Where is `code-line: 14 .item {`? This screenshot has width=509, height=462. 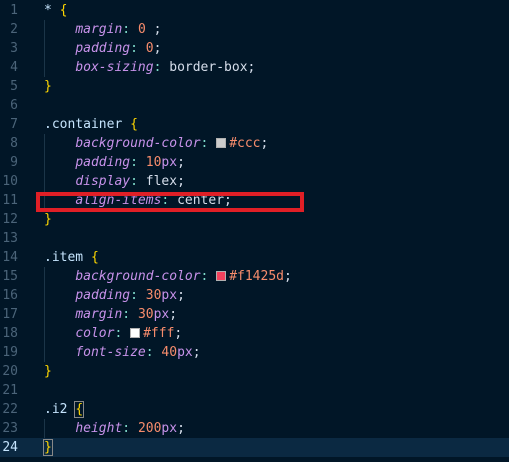
code-line: 14 .item { is located at coordinates (254, 257).